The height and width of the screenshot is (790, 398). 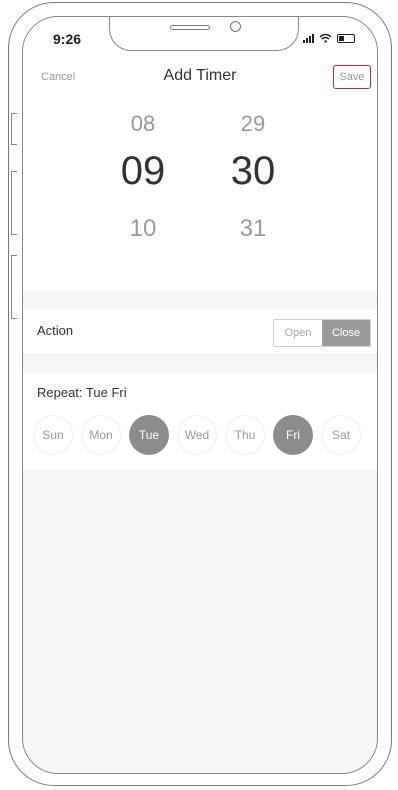 What do you see at coordinates (143, 124) in the screenshot?
I see `hour-prev: 08` at bounding box center [143, 124].